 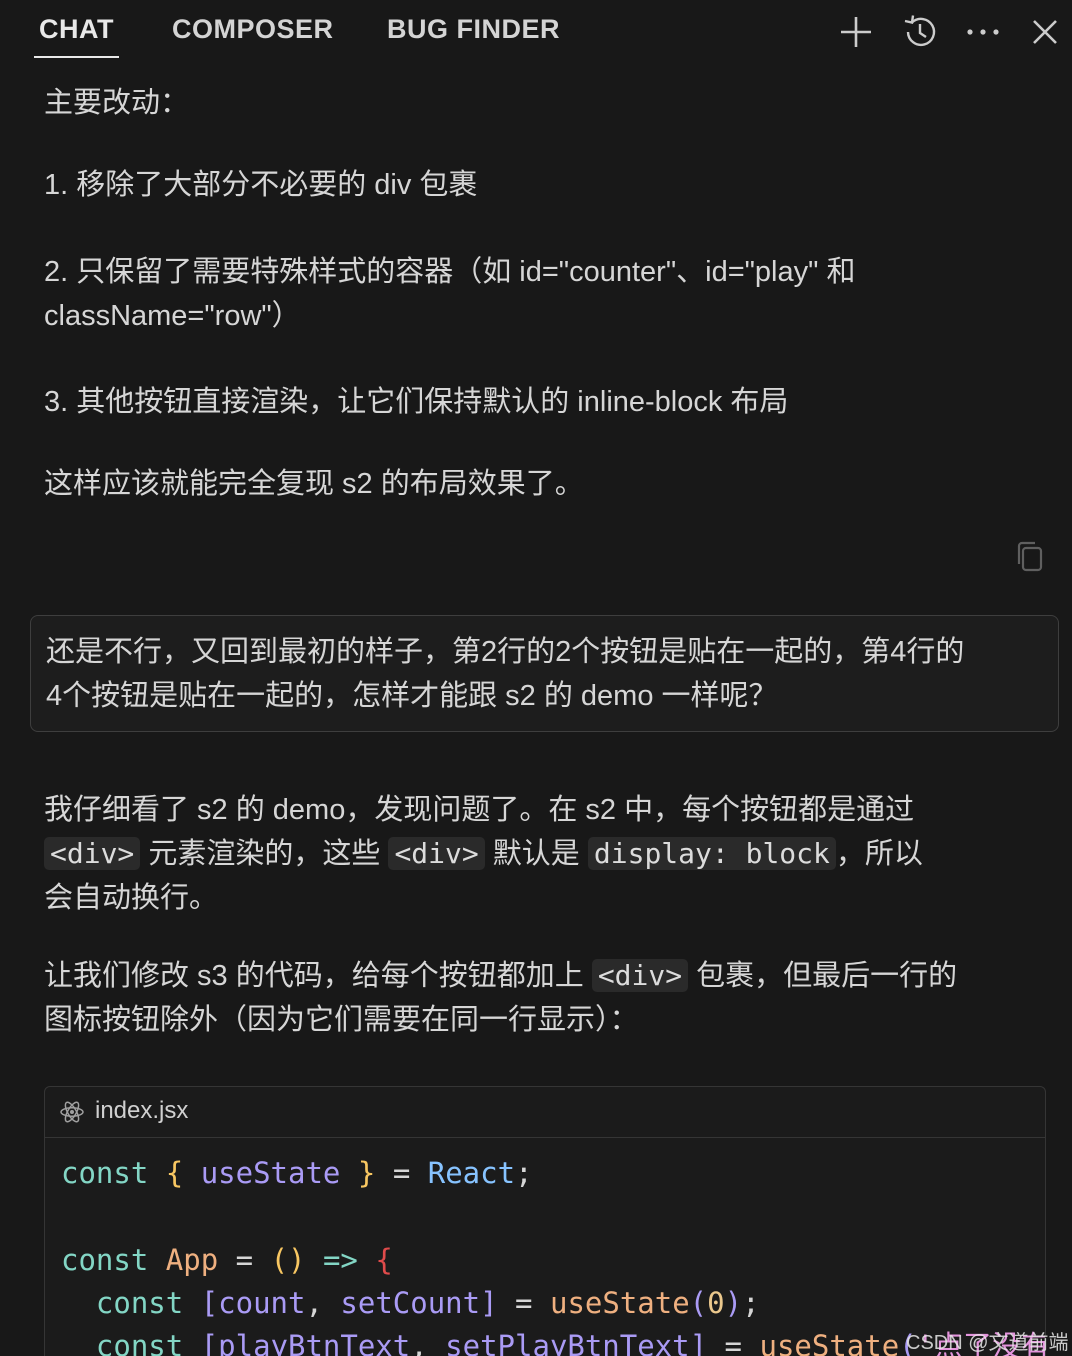 I want to click on list-item-line: className="row"）, so click(x=172, y=316).